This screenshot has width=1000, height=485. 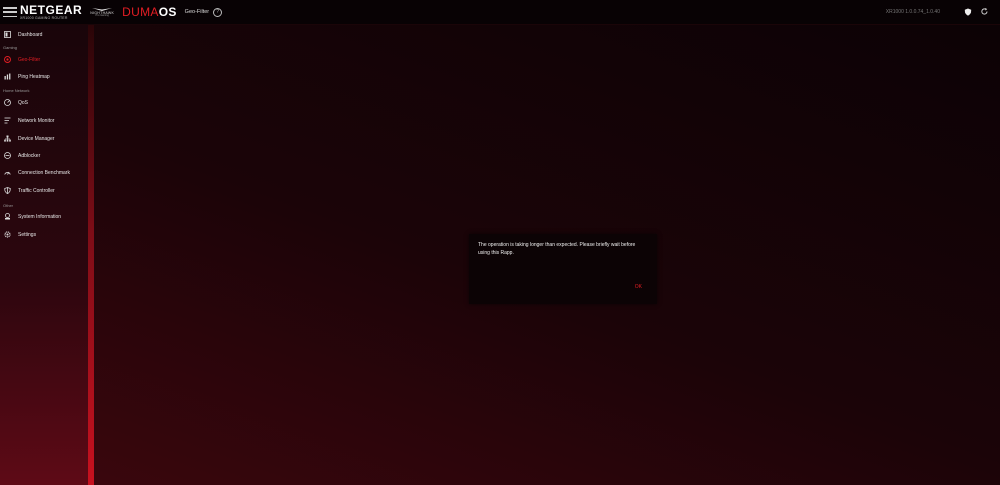 I want to click on brand-subtitle: XR1000 GAMING ROUTER, so click(x=44, y=17).